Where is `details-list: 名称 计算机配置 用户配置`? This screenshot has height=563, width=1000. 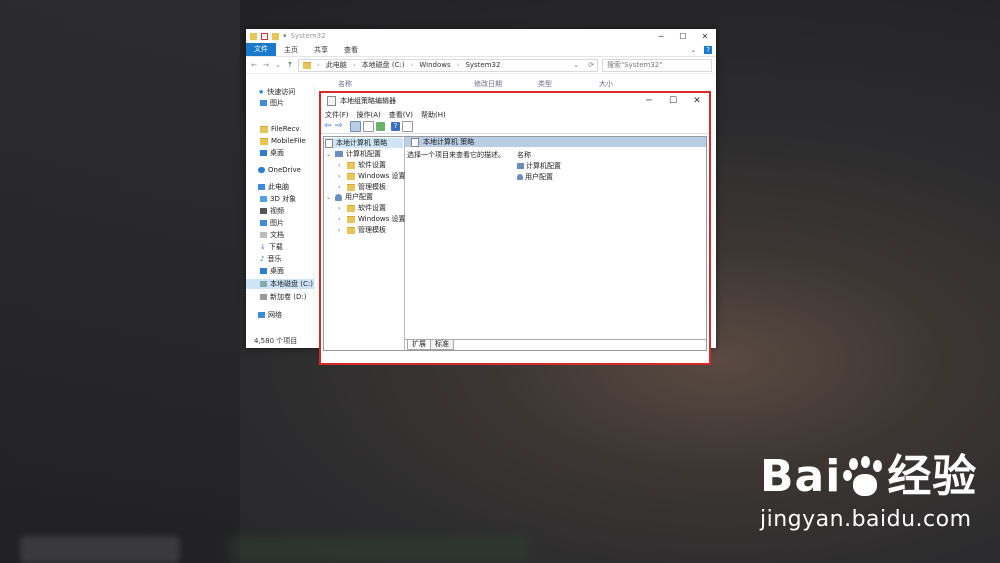
details-list: 名称 计算机配置 用户配置 is located at coordinates (539, 165).